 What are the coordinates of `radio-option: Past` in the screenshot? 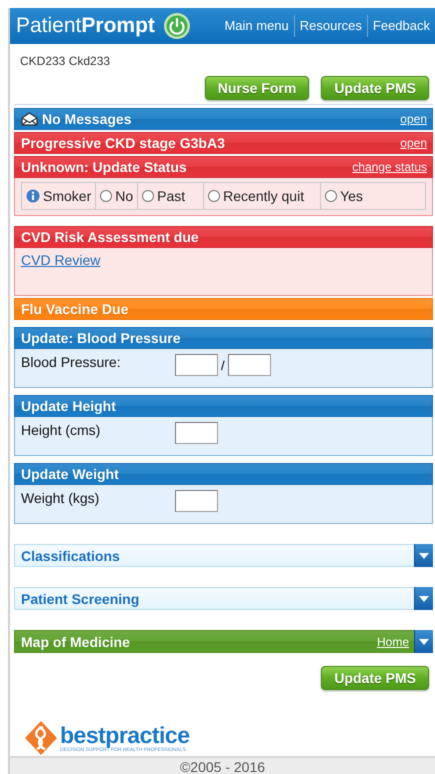 It's located at (170, 196).